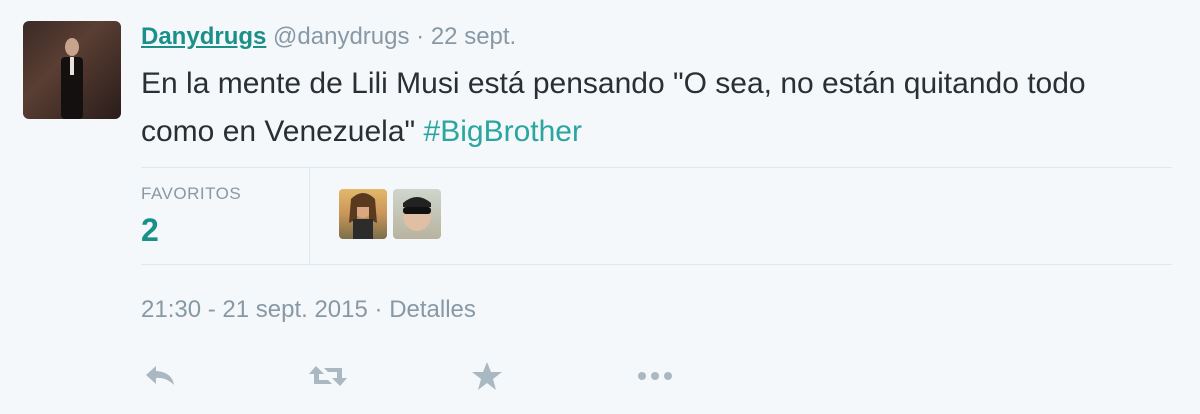 The height and width of the screenshot is (414, 1200). Describe the element at coordinates (203, 36) in the screenshot. I see `author-name: Danydrugs` at that location.